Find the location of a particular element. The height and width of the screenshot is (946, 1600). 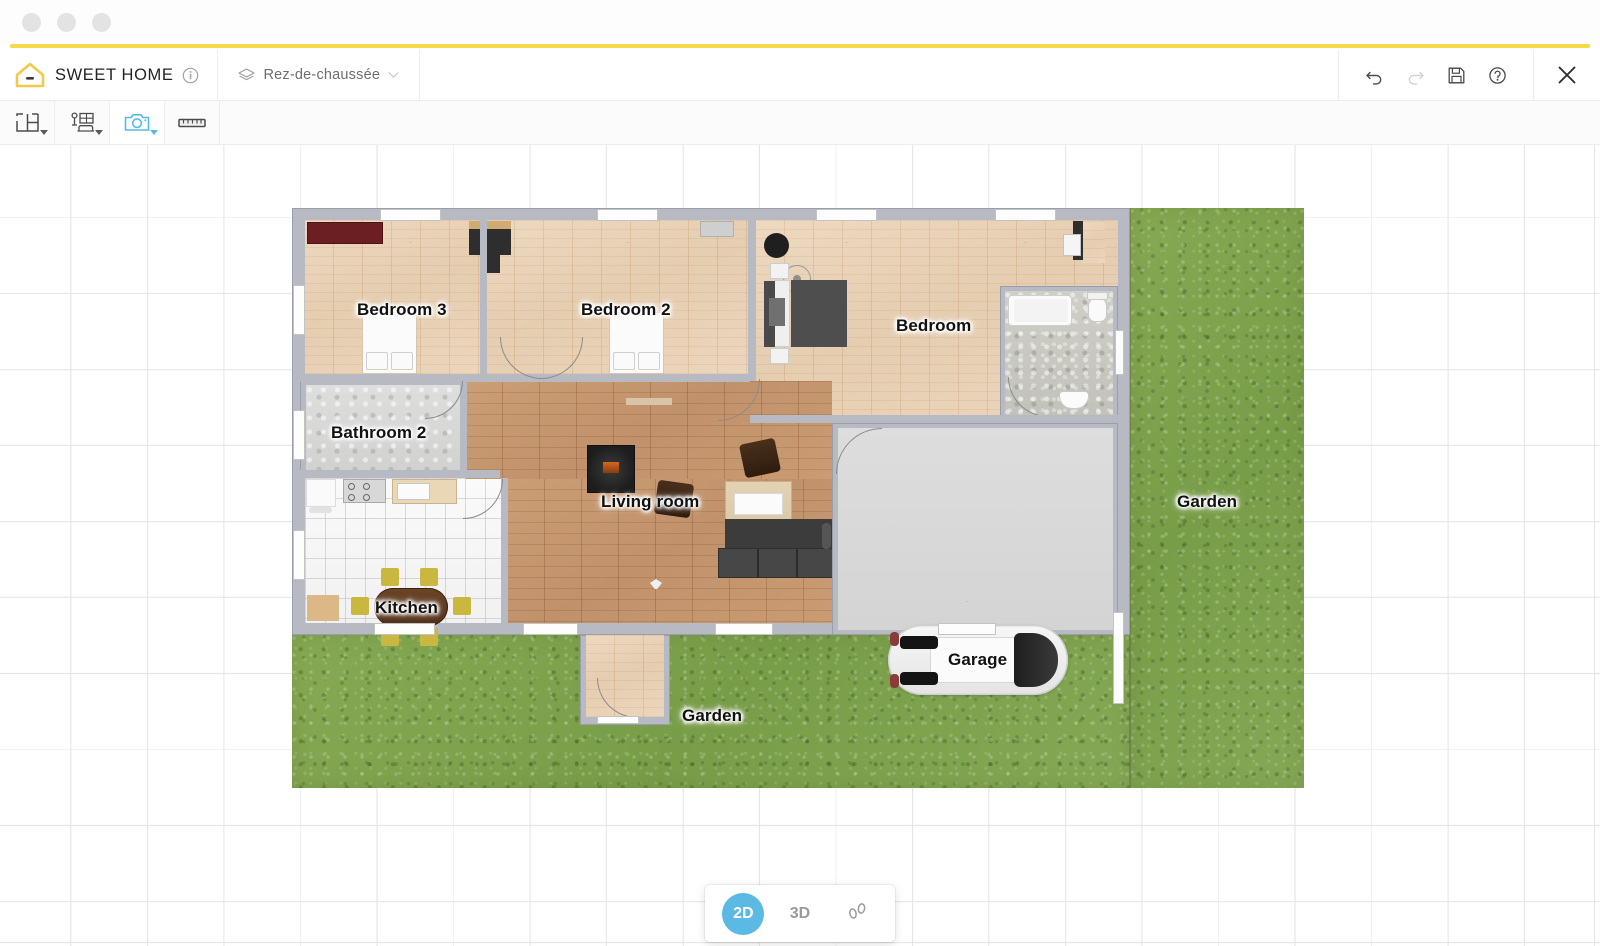

minimize-dot is located at coordinates (66, 22).